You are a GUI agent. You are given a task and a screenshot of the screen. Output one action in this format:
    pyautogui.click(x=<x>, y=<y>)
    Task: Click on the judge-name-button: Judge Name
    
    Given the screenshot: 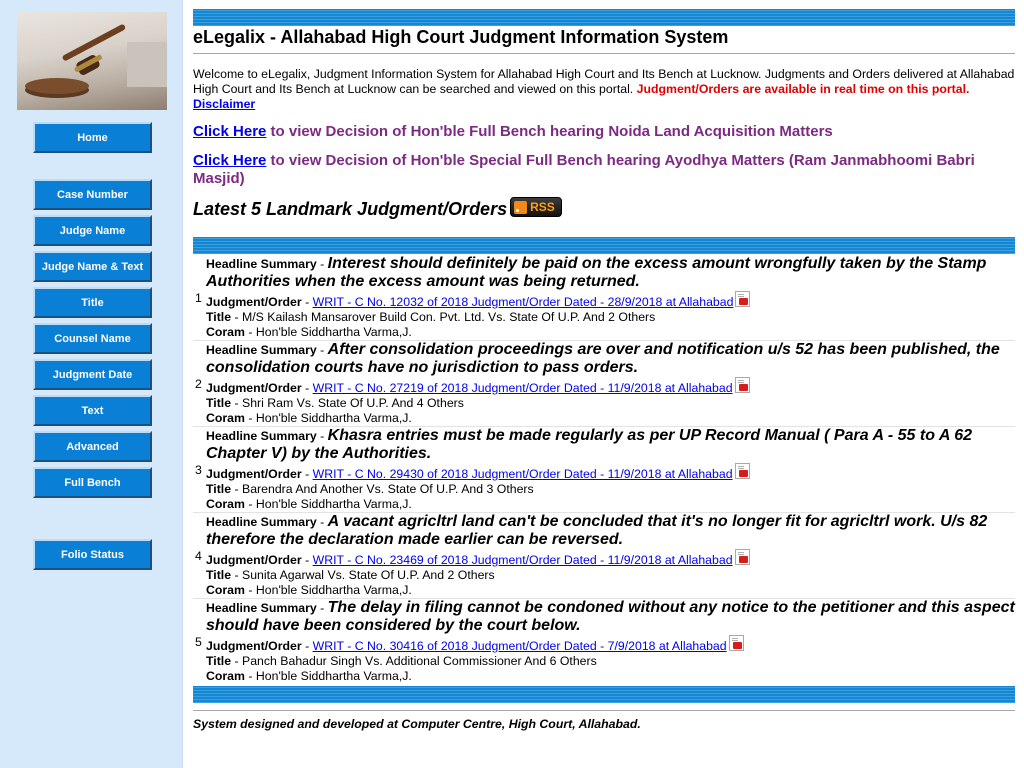 What is the action you would take?
    pyautogui.click(x=92, y=230)
    